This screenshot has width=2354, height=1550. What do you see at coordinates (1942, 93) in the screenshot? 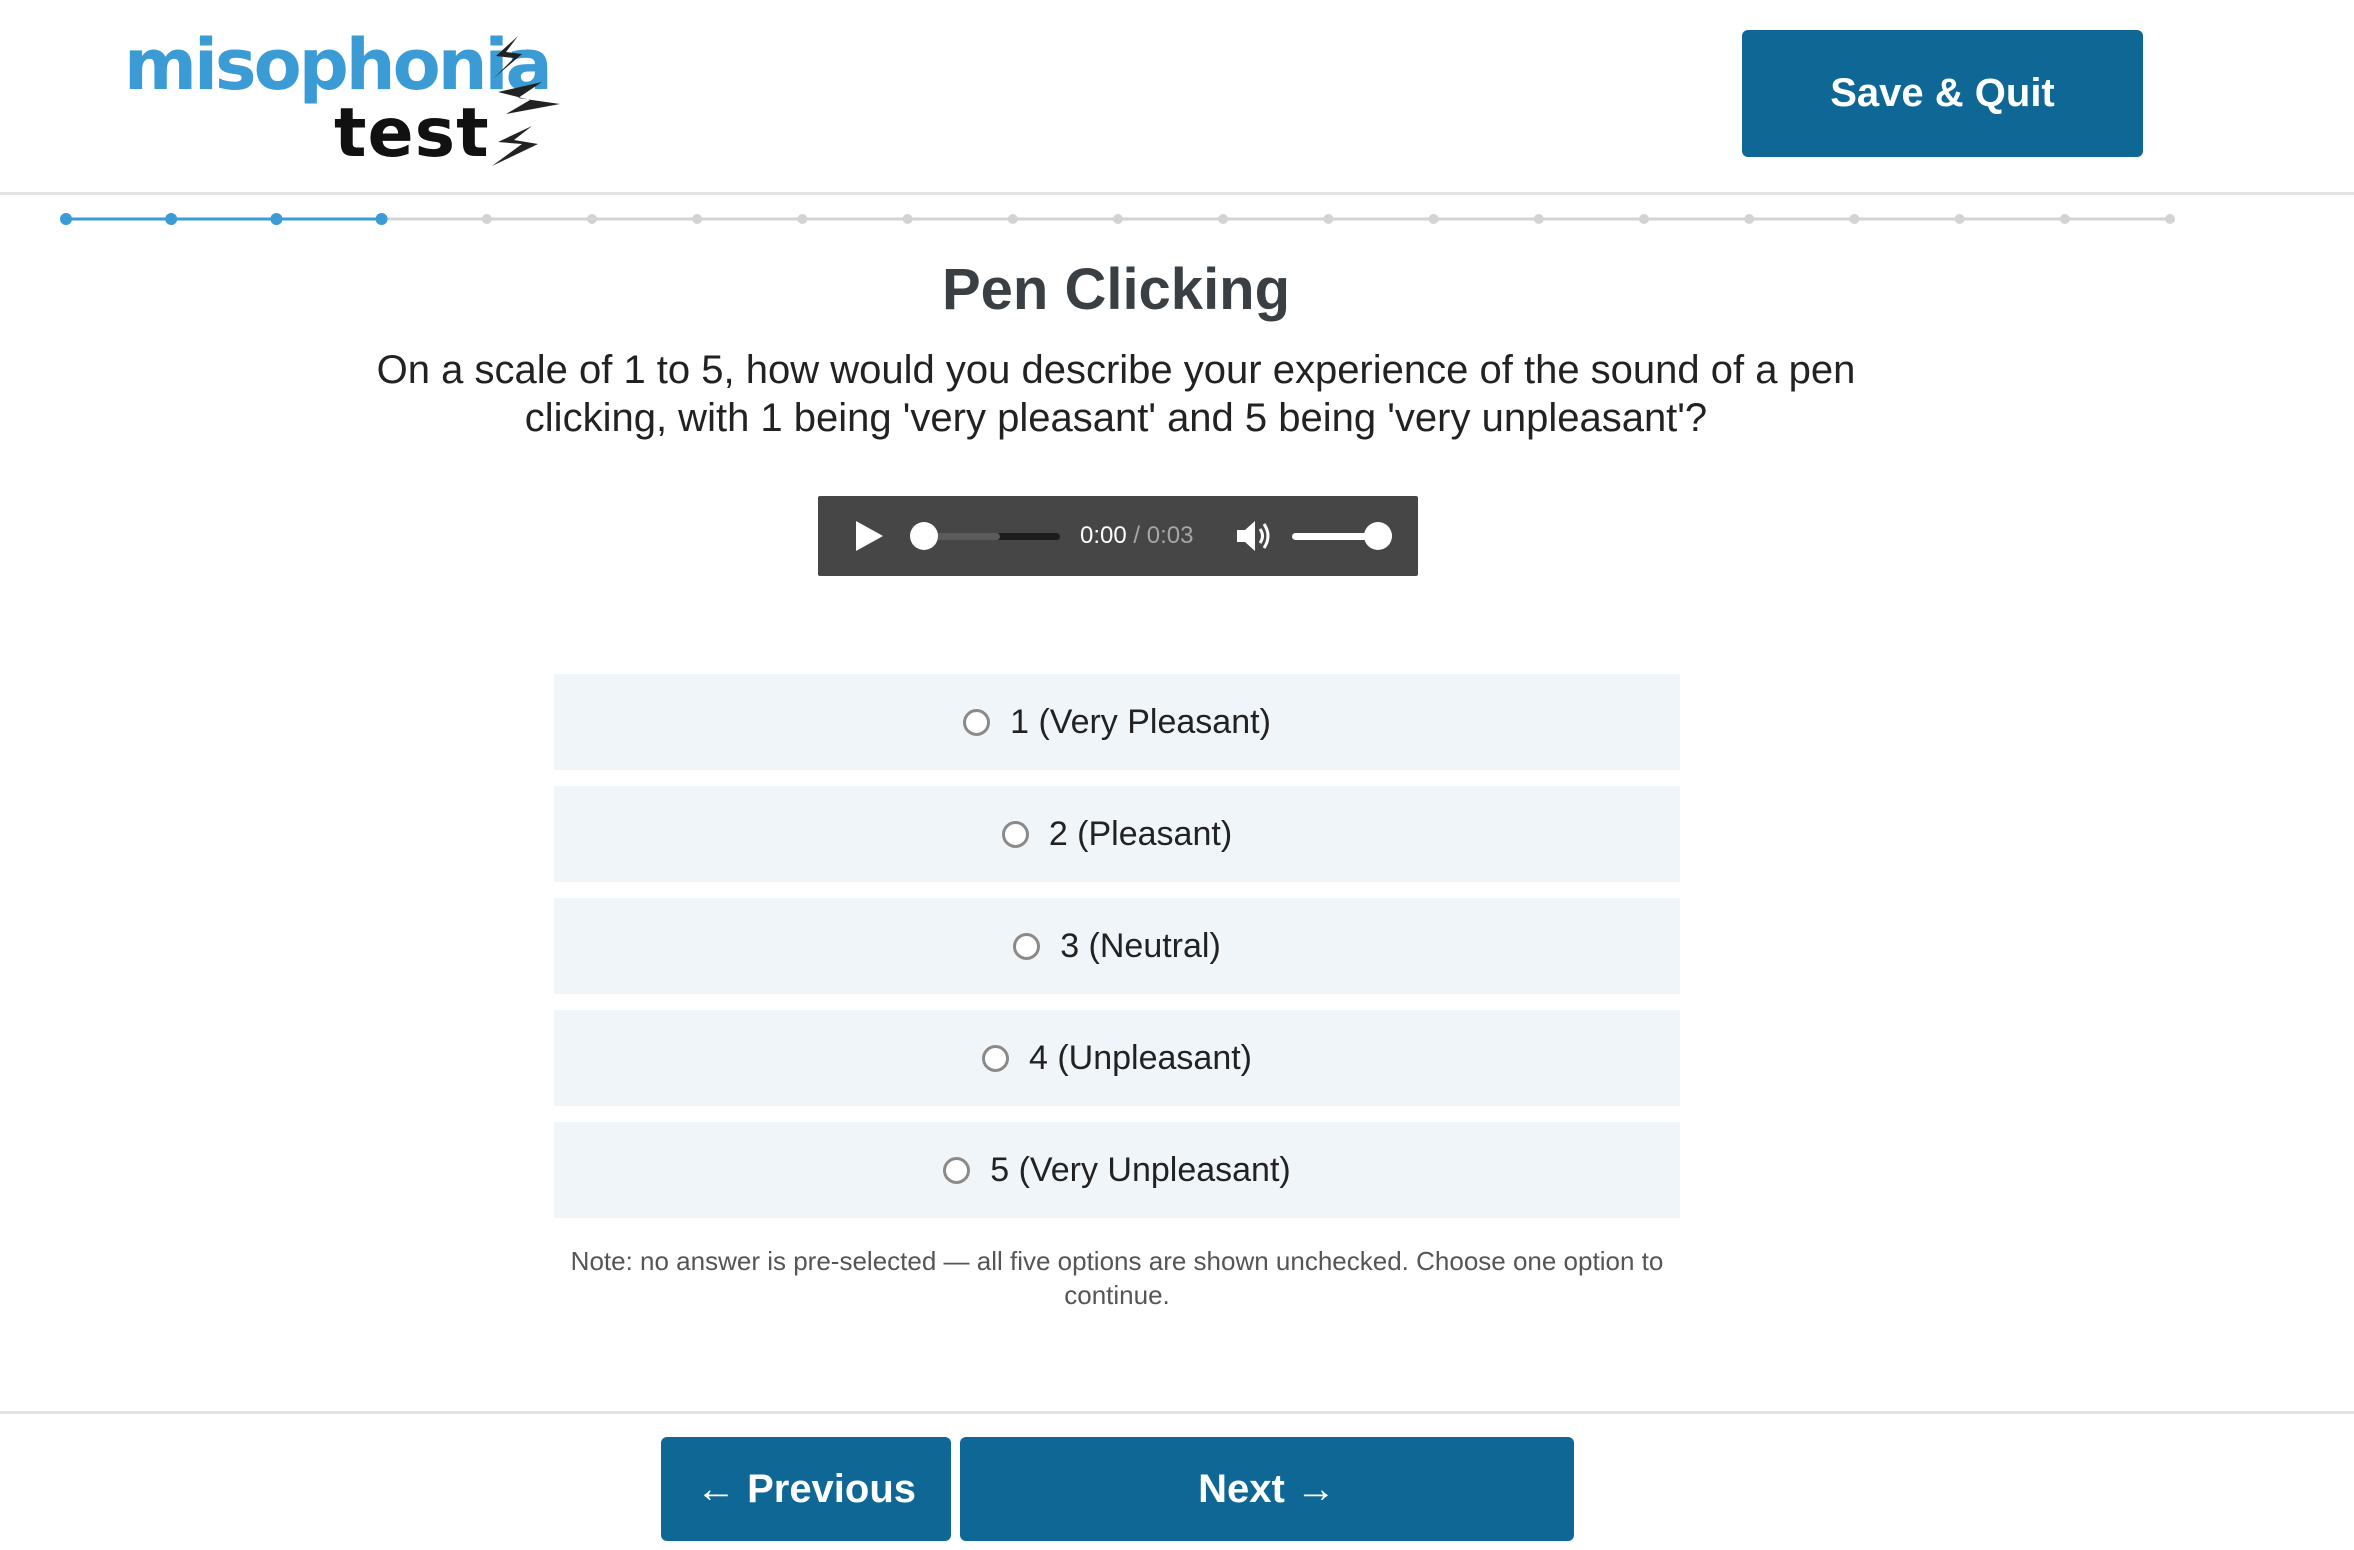
I see `save-and-quit-button: Save & Quit` at bounding box center [1942, 93].